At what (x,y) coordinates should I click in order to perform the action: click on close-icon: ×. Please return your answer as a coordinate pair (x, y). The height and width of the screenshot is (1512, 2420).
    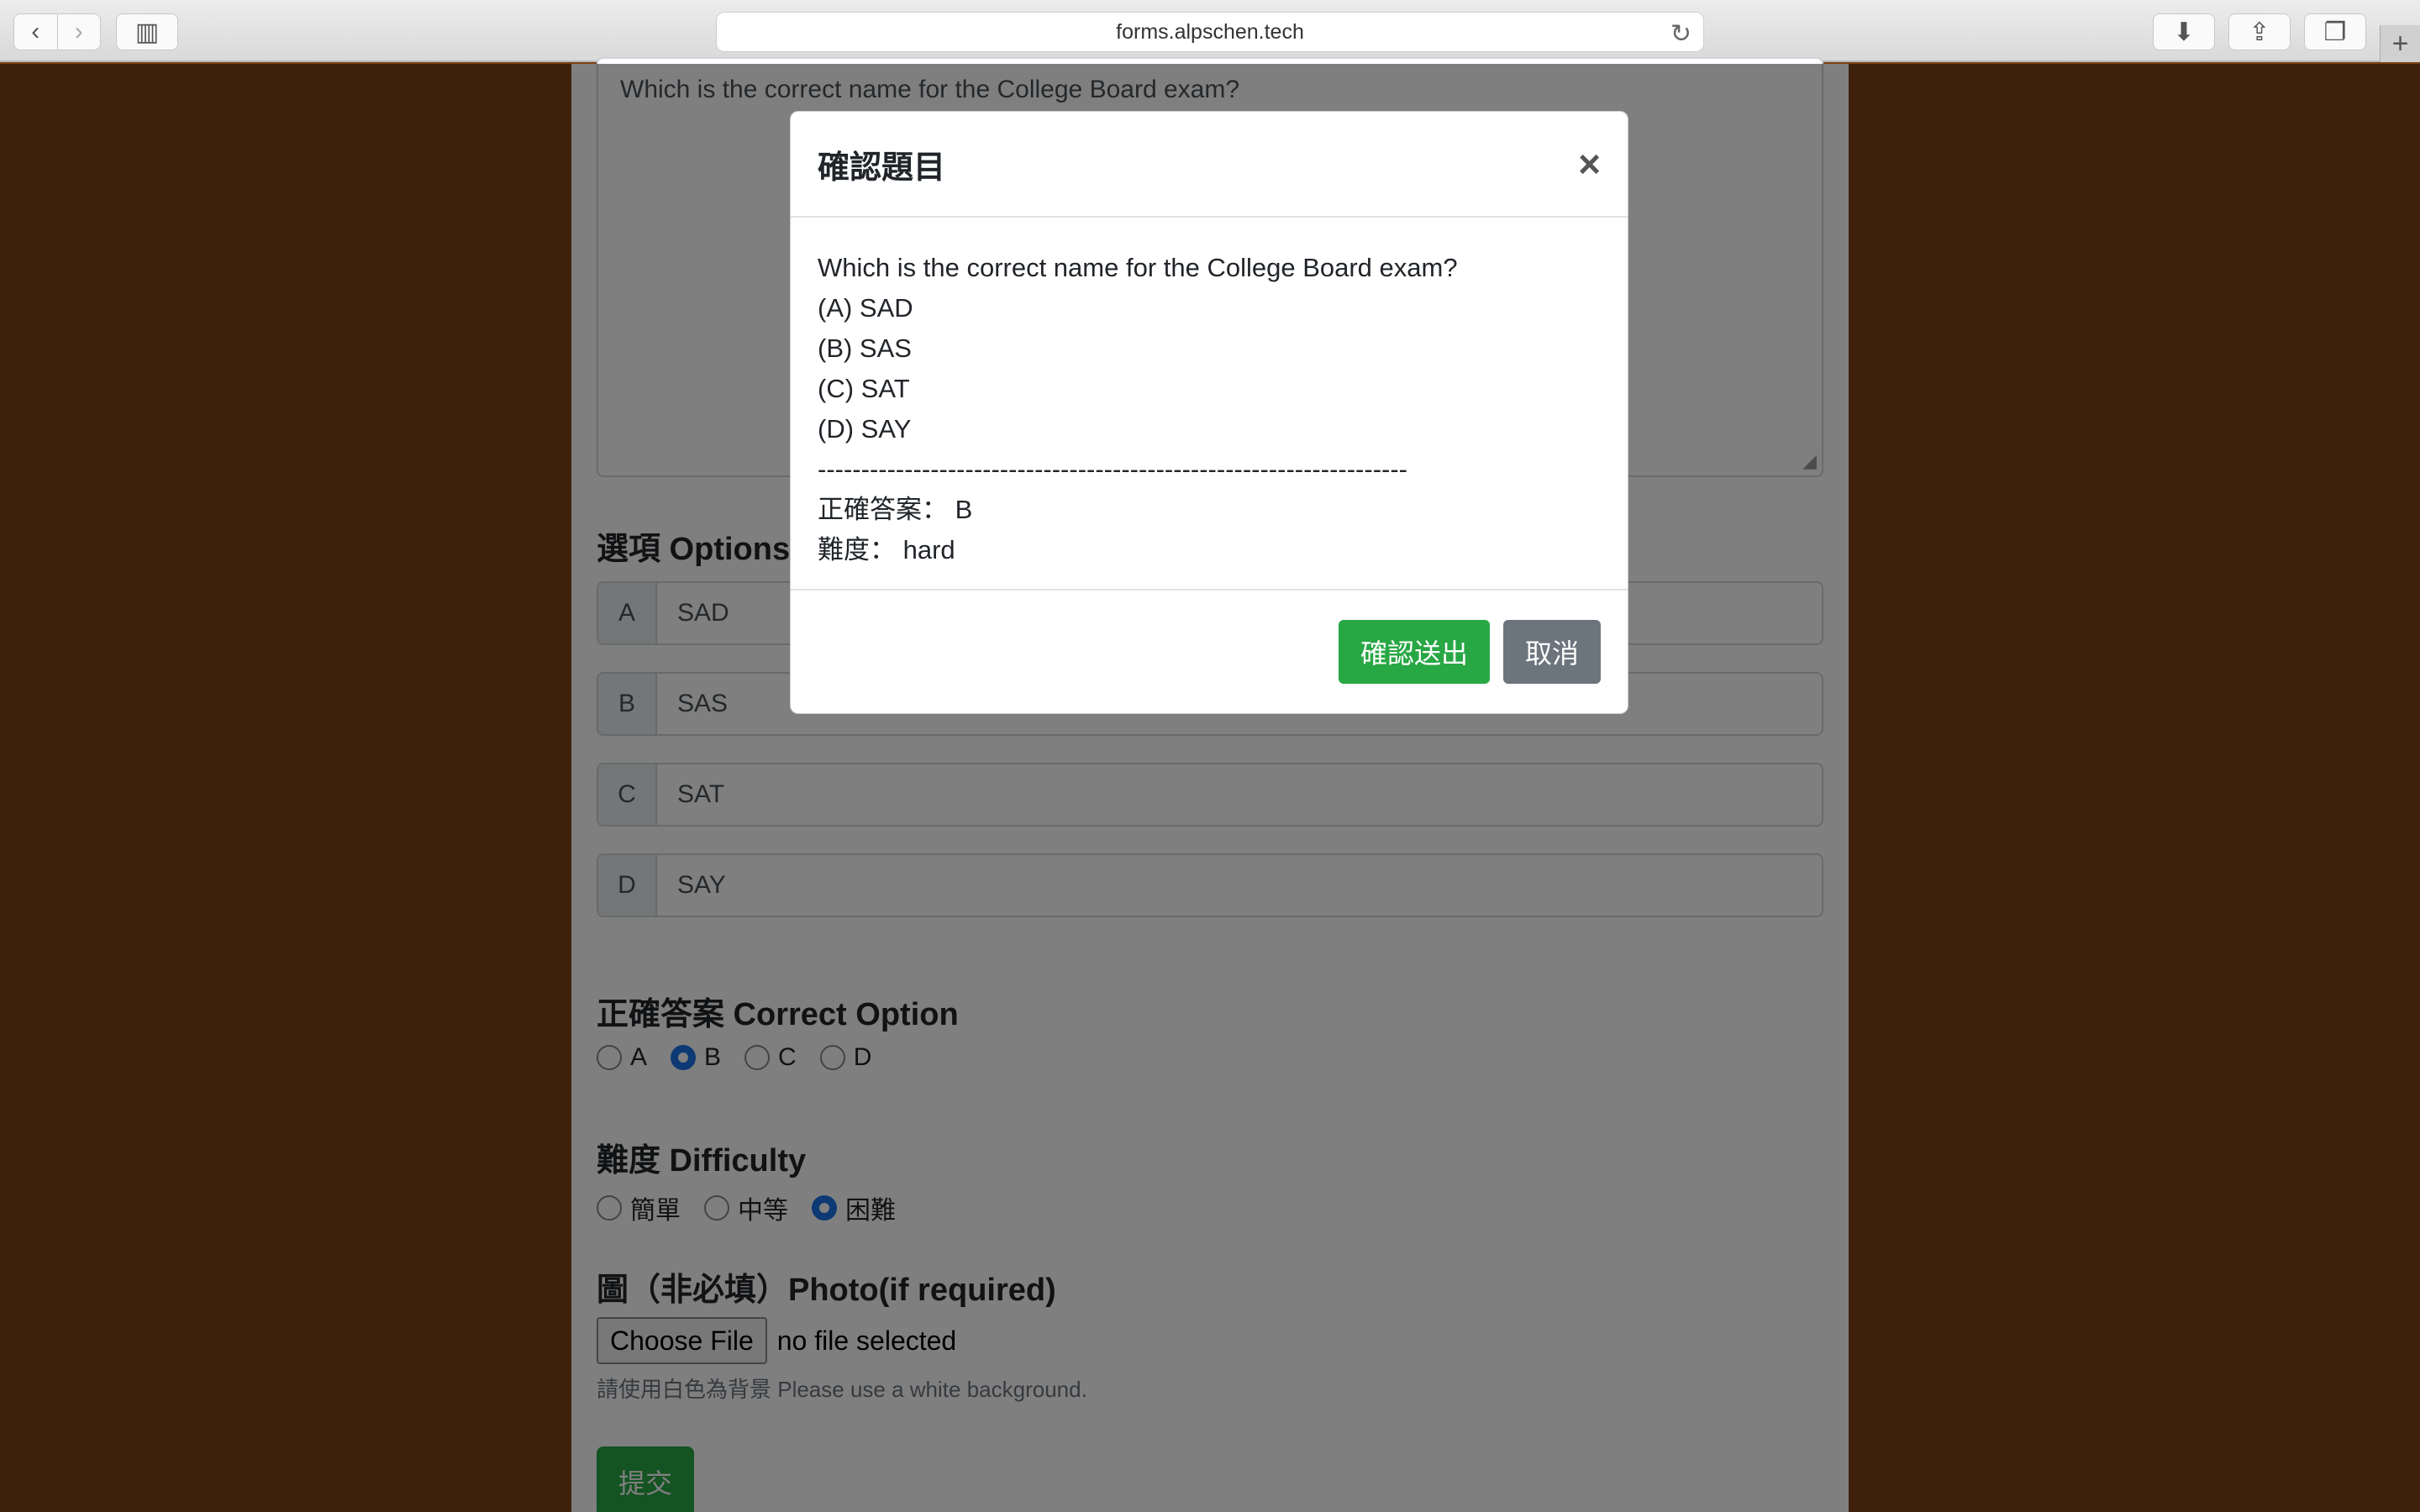
    Looking at the image, I should click on (1589, 163).